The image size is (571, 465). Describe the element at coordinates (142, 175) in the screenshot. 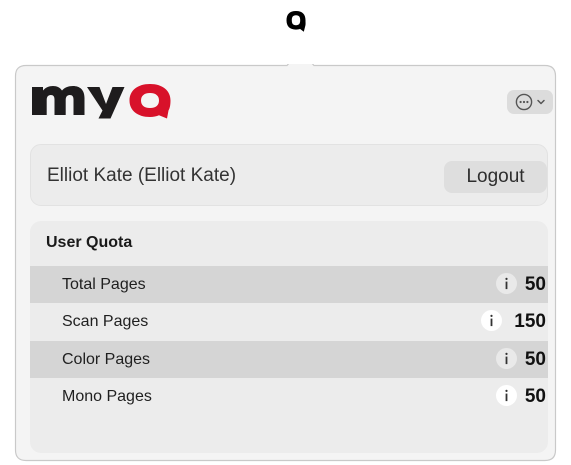

I see `user-display-name: Elliot Kate (Elliot Kate)` at that location.